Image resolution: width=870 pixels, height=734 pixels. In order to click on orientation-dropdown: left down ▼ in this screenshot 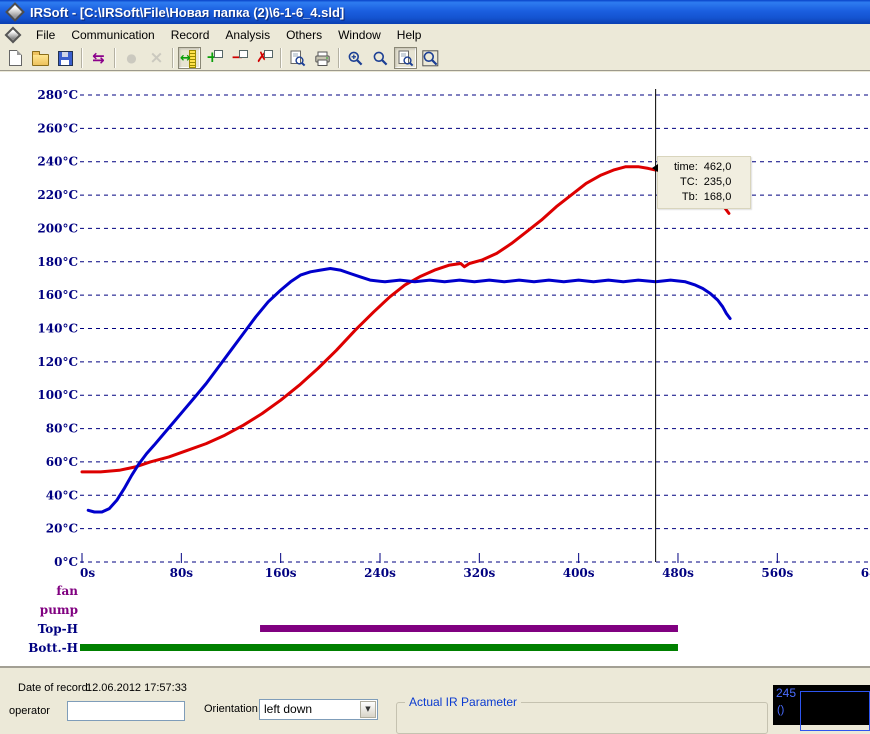, I will do `click(318, 709)`.